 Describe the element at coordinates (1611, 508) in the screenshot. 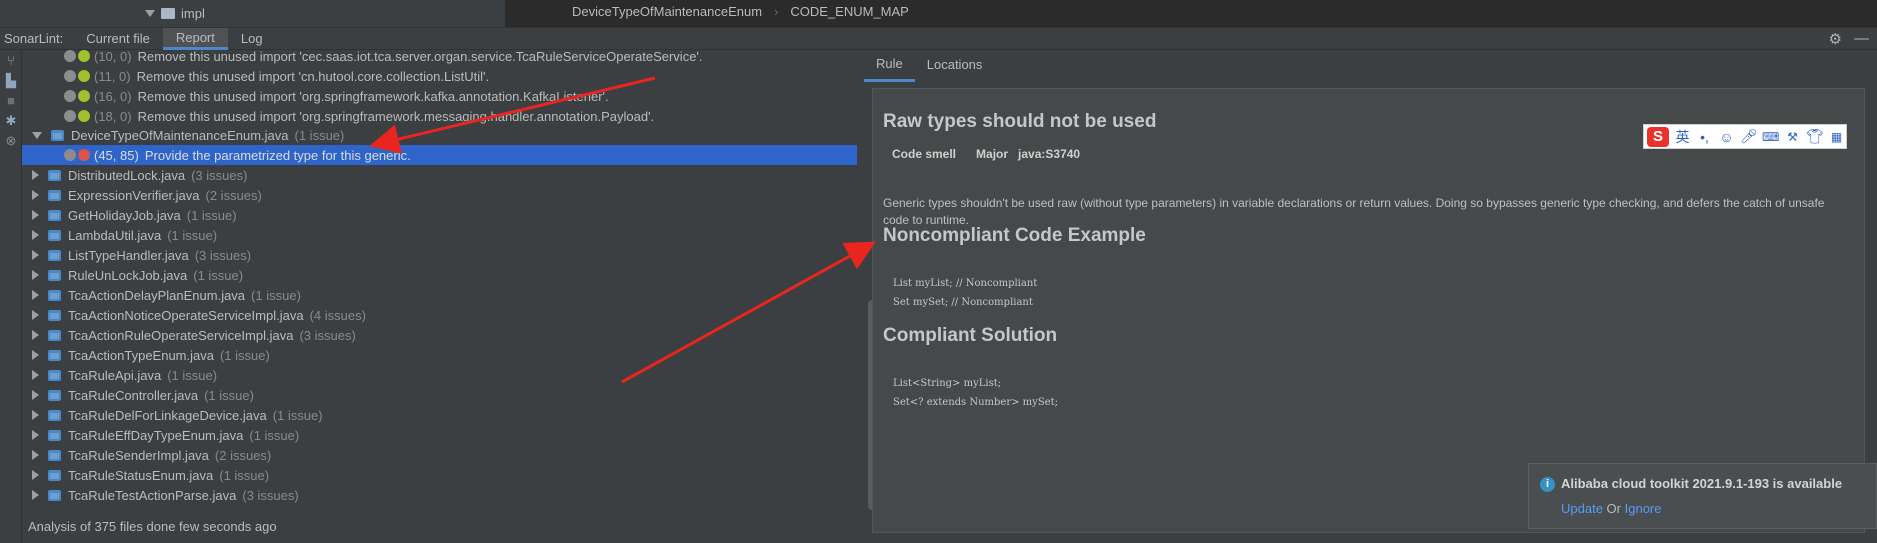

I see `notification-actions: Update Or Ignore` at that location.